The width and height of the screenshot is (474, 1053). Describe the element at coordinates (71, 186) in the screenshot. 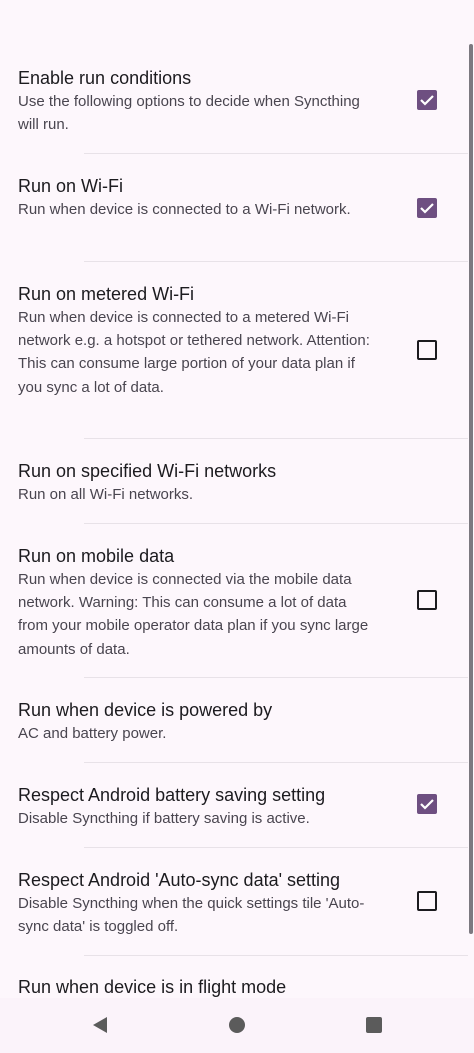

I see `setting-title: Run on Wi-Fi` at that location.